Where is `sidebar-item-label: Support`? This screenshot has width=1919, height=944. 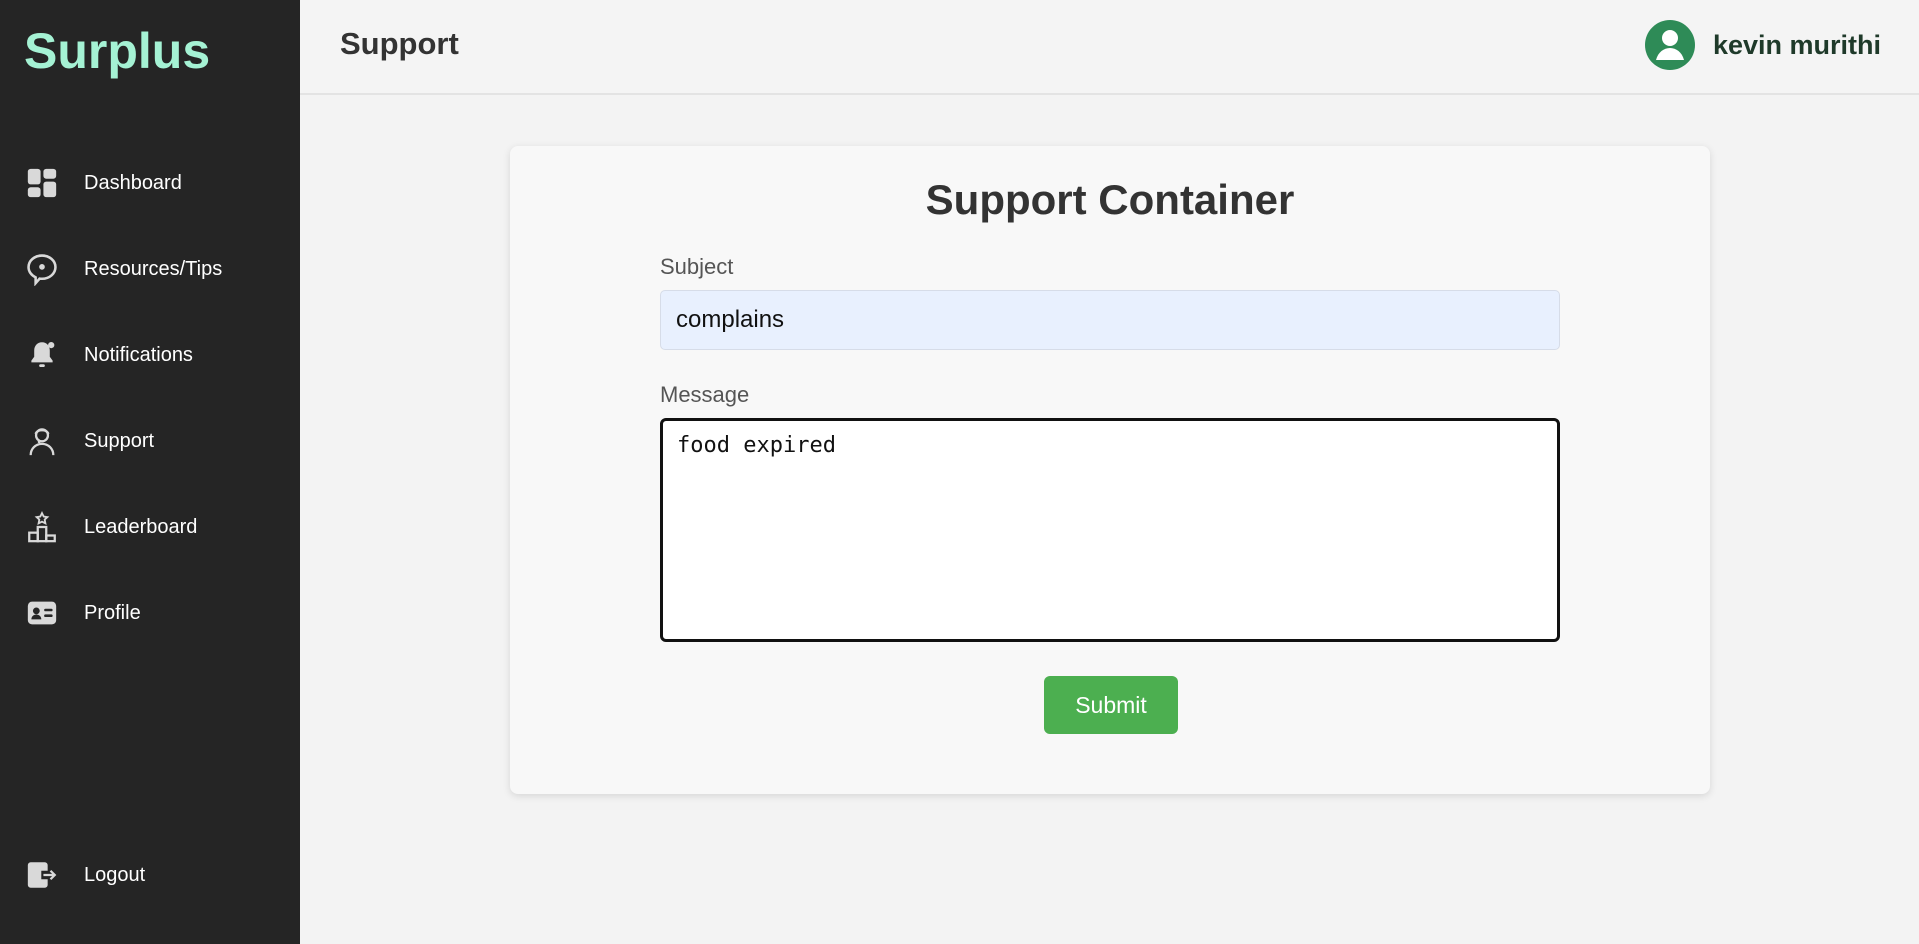
sidebar-item-label: Support is located at coordinates (119, 440).